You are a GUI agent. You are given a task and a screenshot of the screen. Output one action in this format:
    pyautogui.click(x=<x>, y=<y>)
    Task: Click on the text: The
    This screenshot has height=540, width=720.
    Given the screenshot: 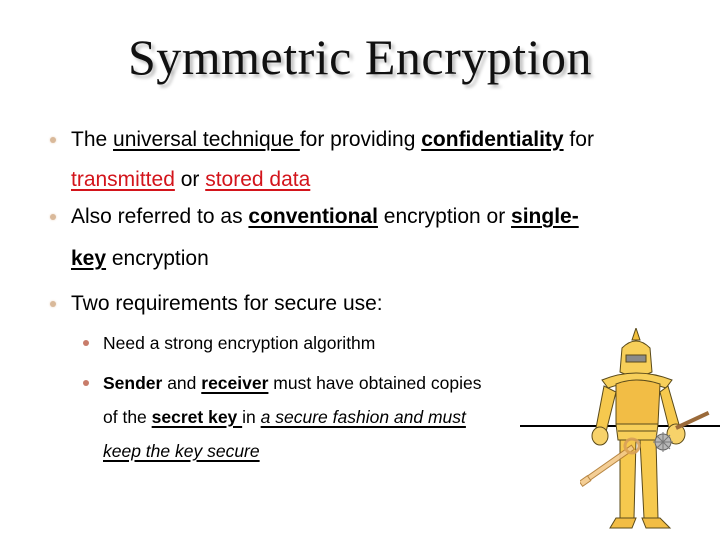 What is the action you would take?
    pyautogui.click(x=92, y=139)
    